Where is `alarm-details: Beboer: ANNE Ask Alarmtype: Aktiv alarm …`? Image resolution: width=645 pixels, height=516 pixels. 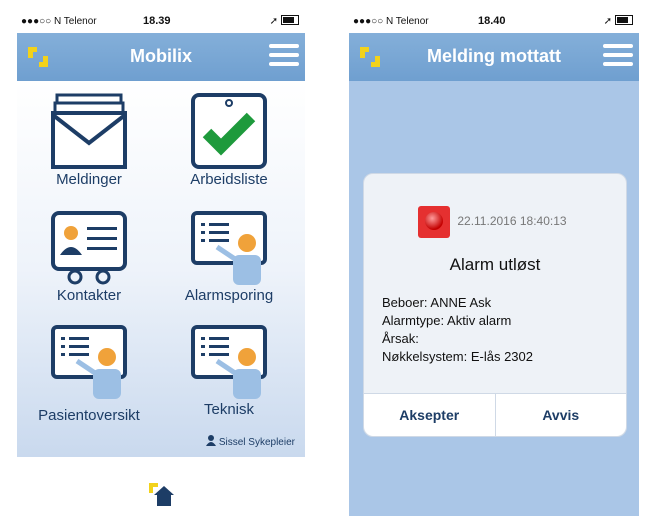 alarm-details: Beboer: ANNE Ask Alarmtype: Aktiv alarm … is located at coordinates (457, 330).